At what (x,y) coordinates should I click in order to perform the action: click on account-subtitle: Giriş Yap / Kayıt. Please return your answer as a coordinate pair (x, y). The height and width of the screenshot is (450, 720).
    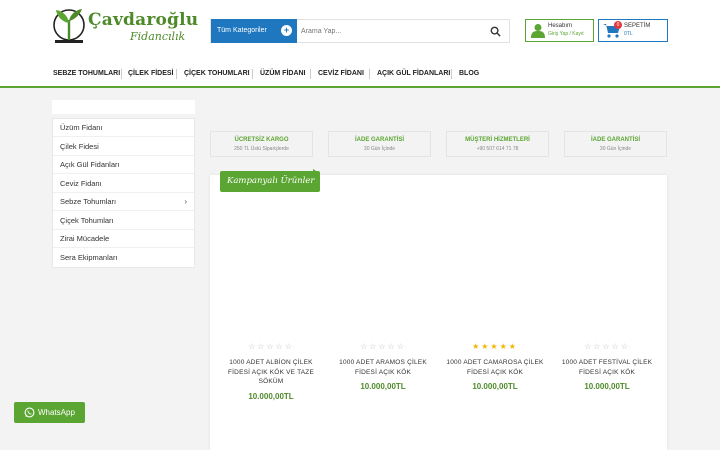
    Looking at the image, I should click on (566, 34).